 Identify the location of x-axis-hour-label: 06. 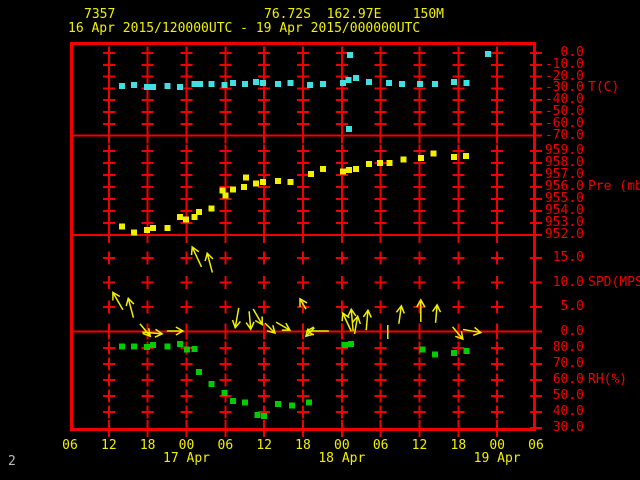
(225, 445).